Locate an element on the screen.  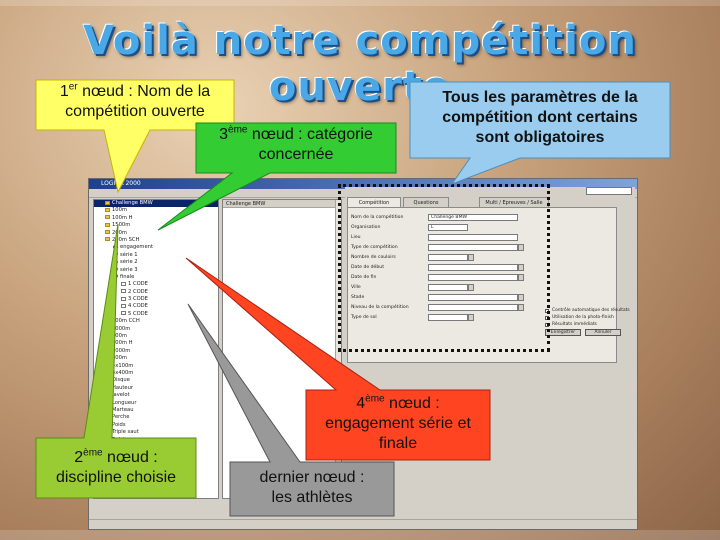
callout-second-node-text-b: discipline choisie is located at coordinates (116, 477).